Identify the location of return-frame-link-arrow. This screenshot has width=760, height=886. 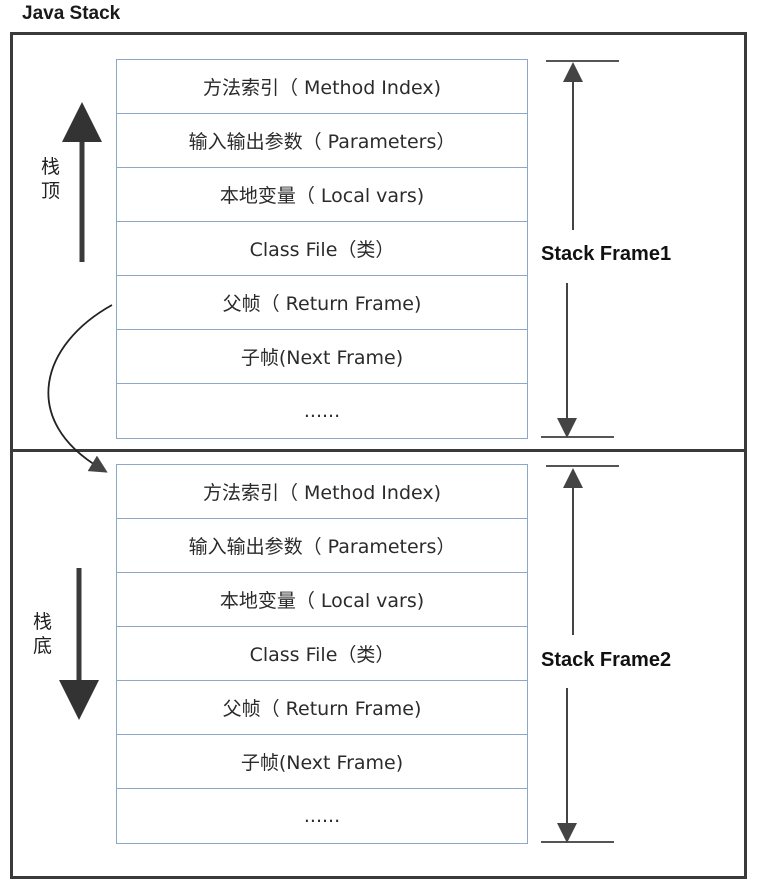
(80, 388).